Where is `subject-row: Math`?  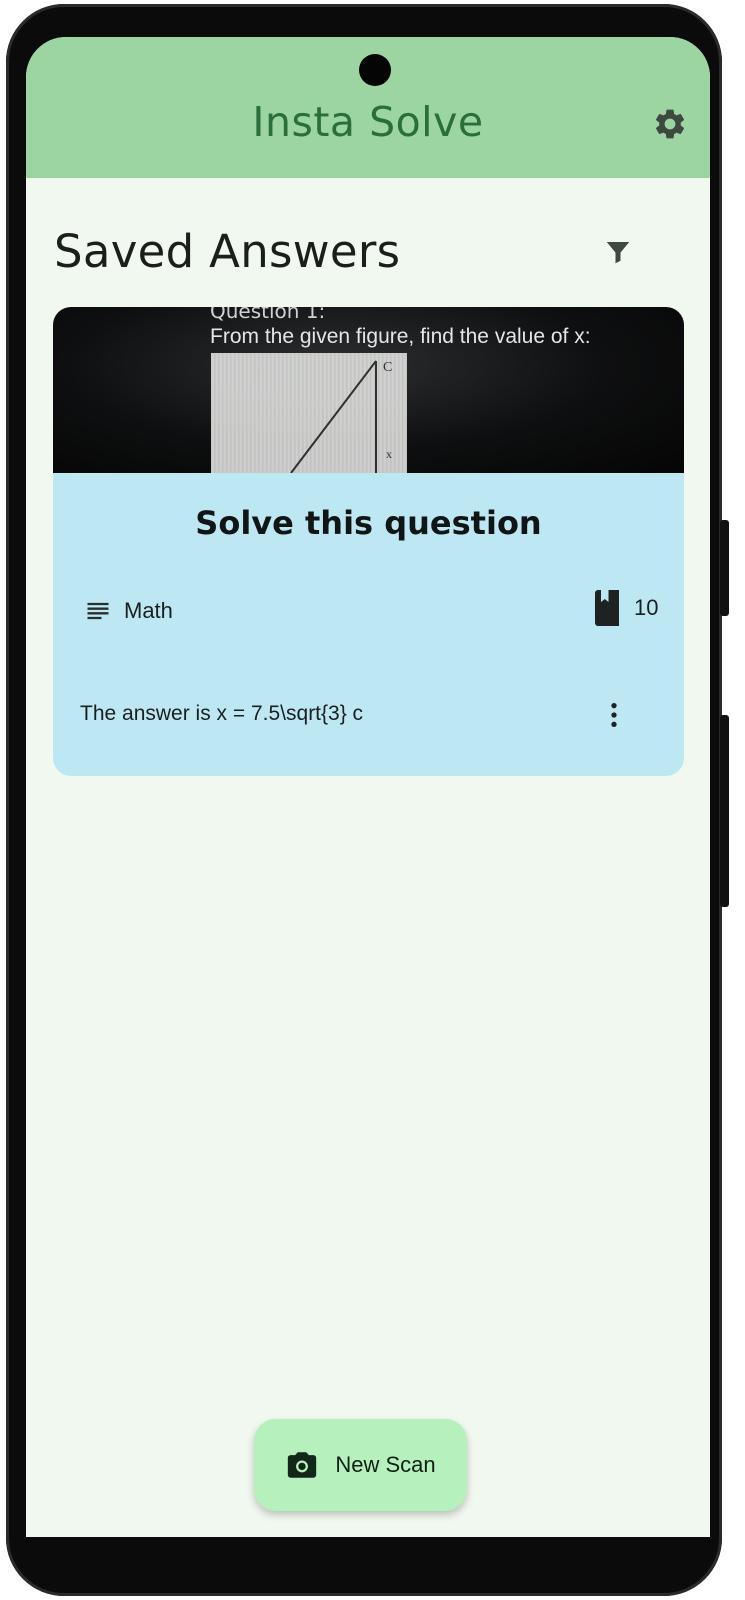 subject-row: Math is located at coordinates (128, 611).